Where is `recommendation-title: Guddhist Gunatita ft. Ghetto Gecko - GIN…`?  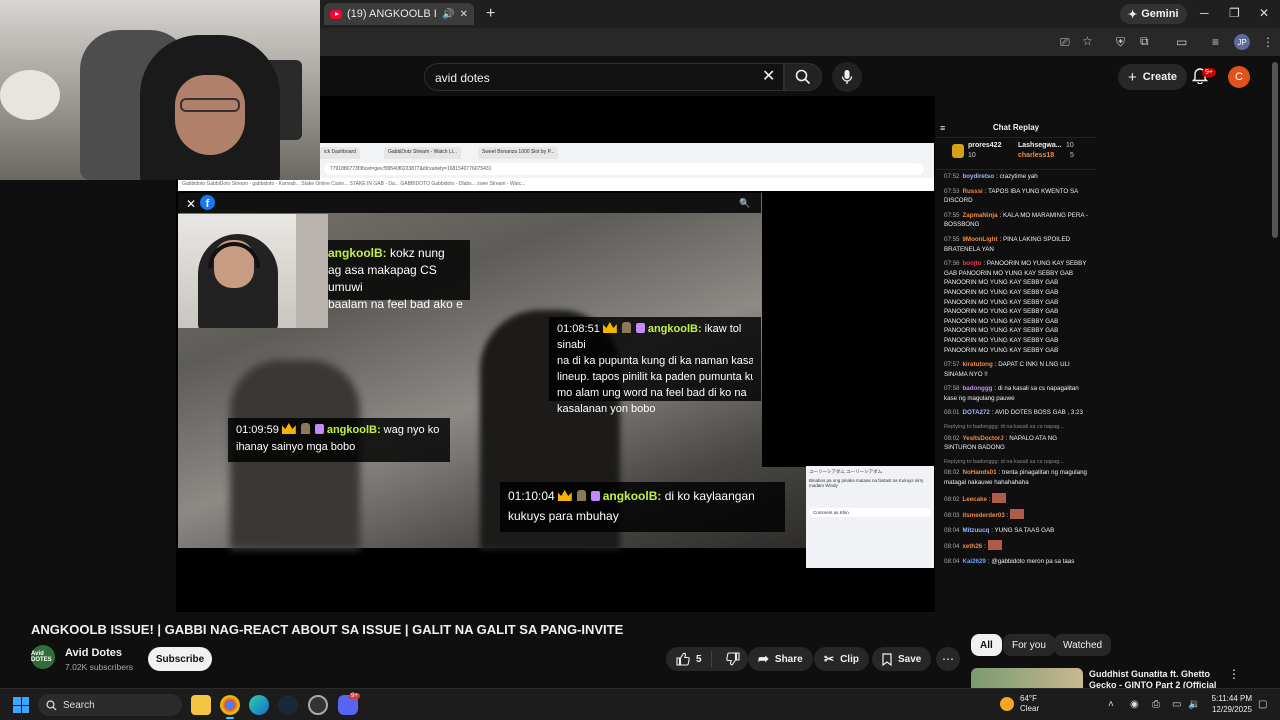
recommendation-title: Guddhist Gunatita ft. Ghetto Gecko - GIN… is located at coordinates (1154, 679).